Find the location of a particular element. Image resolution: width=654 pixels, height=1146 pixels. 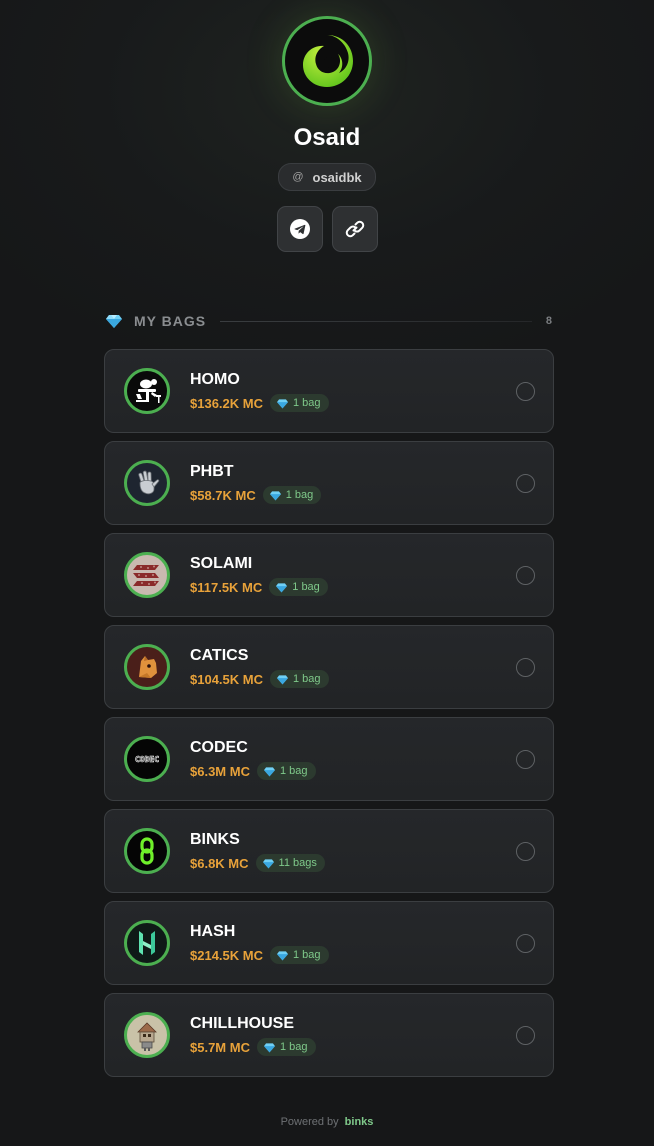

solami-logo-icon is located at coordinates (146, 575).